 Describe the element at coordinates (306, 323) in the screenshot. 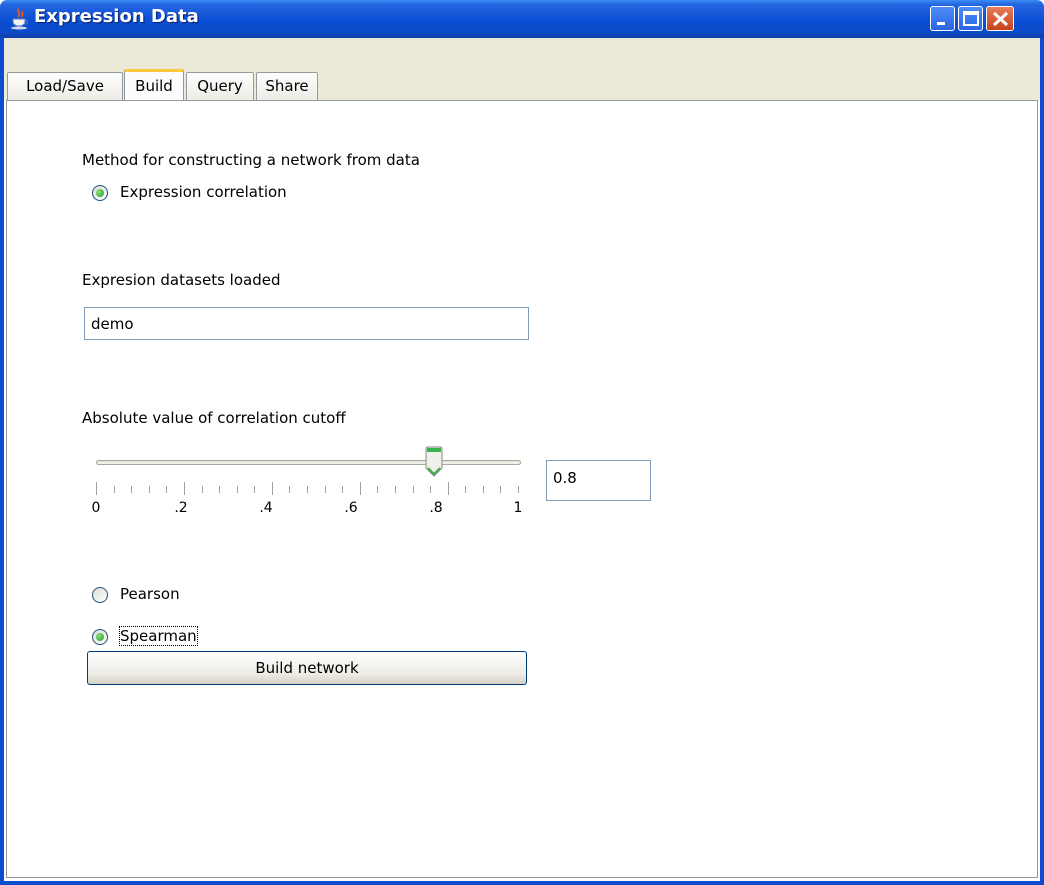

I see `datasets-field: demo` at that location.